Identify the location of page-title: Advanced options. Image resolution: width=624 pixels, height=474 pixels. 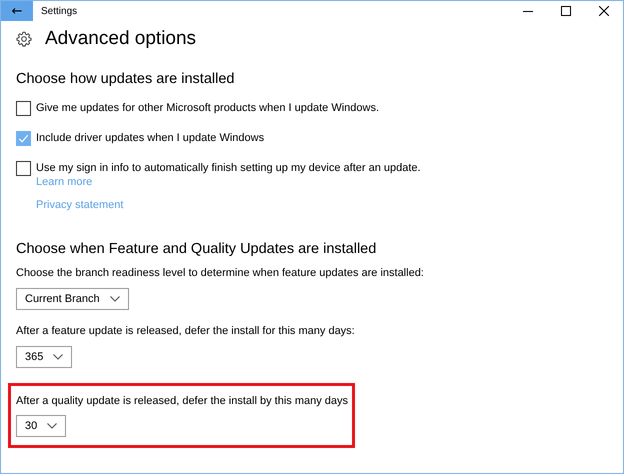
(120, 39).